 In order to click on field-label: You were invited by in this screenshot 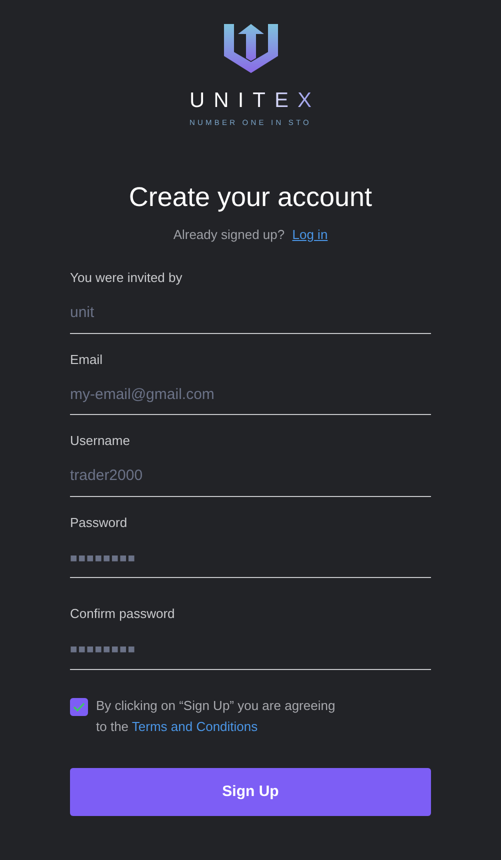, I will do `click(127, 278)`.